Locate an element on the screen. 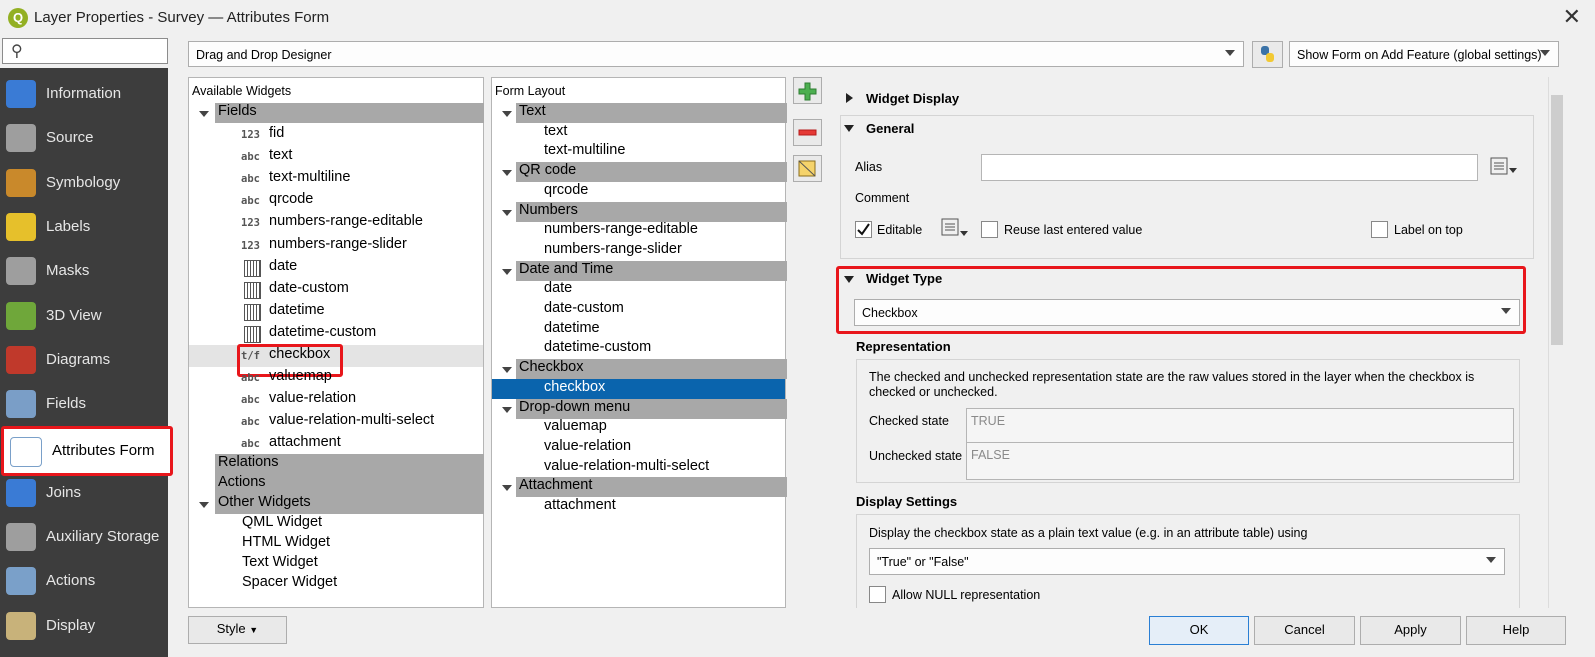  sidebar-item-fields: Fields is located at coordinates (84, 404).